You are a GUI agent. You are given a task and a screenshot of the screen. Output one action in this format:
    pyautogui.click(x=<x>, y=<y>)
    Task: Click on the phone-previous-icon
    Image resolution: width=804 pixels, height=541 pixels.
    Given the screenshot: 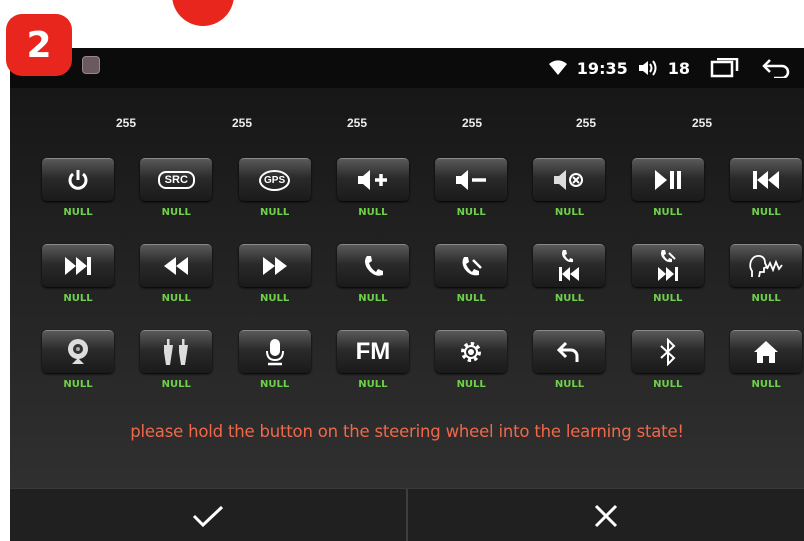 What is the action you would take?
    pyautogui.click(x=569, y=265)
    